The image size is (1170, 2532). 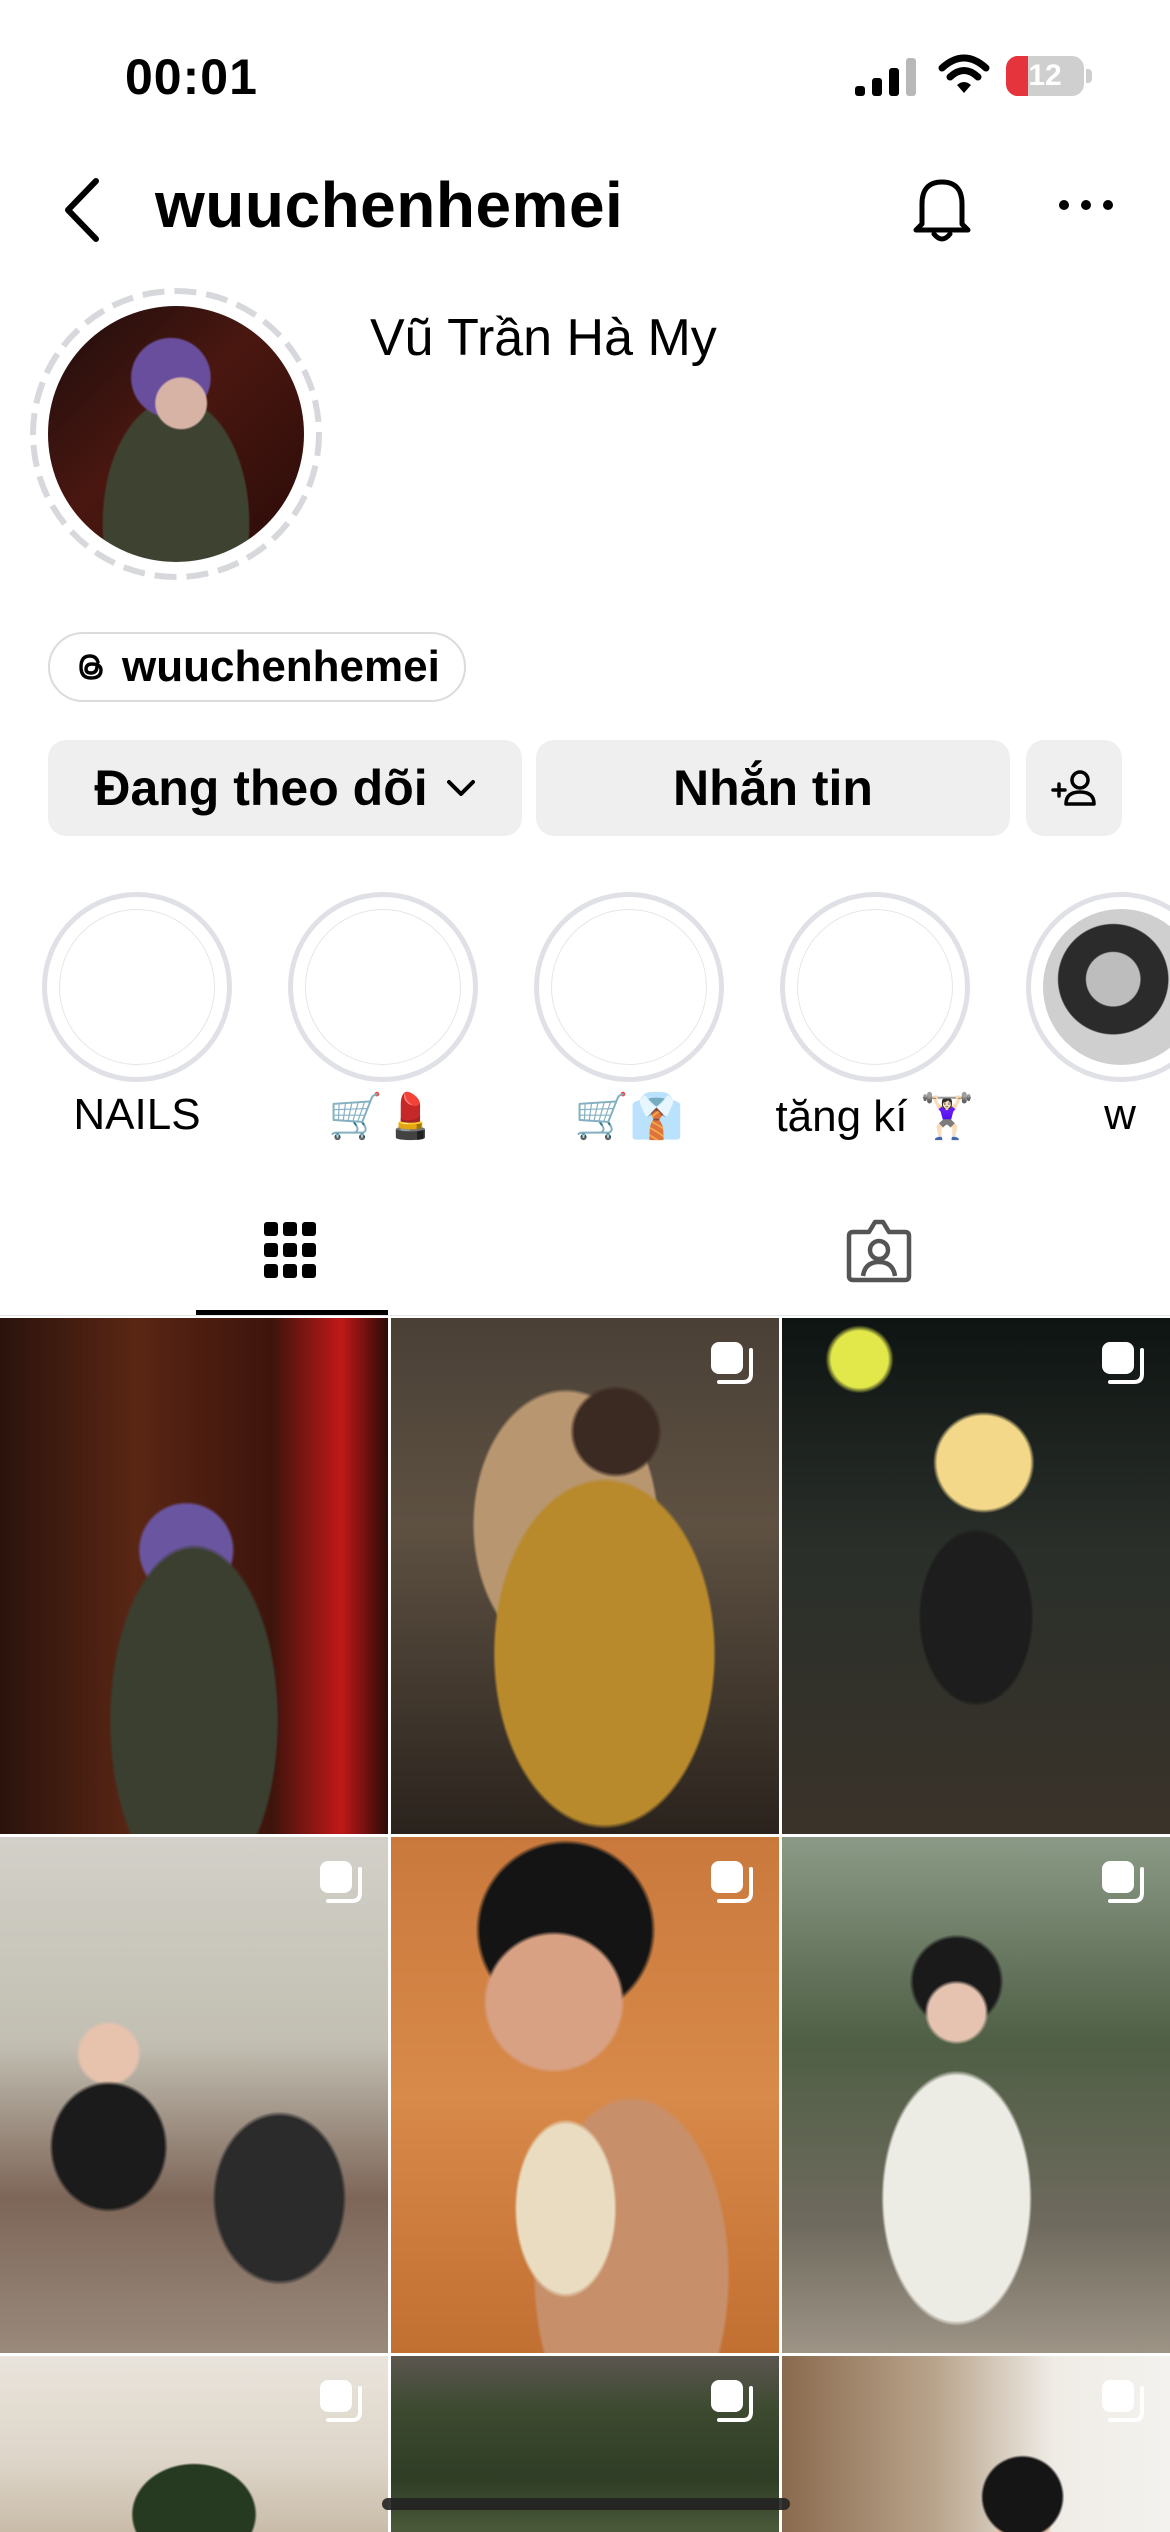 What do you see at coordinates (942, 208) in the screenshot?
I see `notification-bell-icon` at bounding box center [942, 208].